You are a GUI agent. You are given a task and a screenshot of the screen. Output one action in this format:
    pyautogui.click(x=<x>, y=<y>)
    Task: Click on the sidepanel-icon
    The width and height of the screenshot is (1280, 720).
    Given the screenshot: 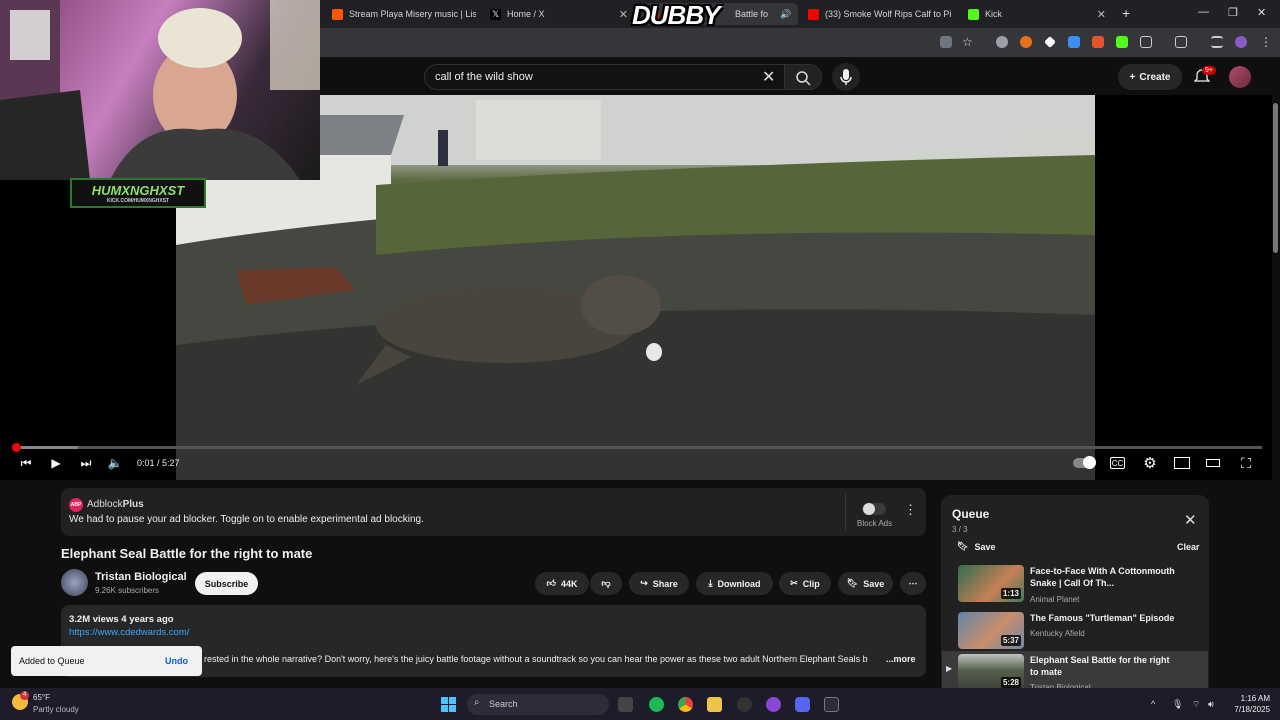 What is the action you would take?
    pyautogui.click(x=1181, y=42)
    